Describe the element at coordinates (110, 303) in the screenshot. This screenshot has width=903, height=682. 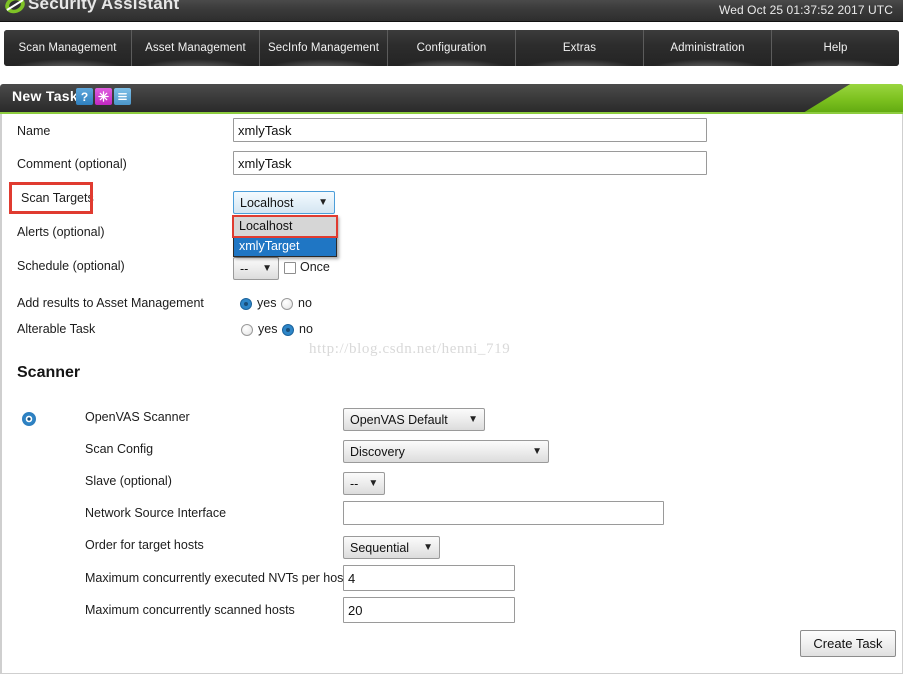
I see `label-add-results: Add results to Asset Management` at that location.